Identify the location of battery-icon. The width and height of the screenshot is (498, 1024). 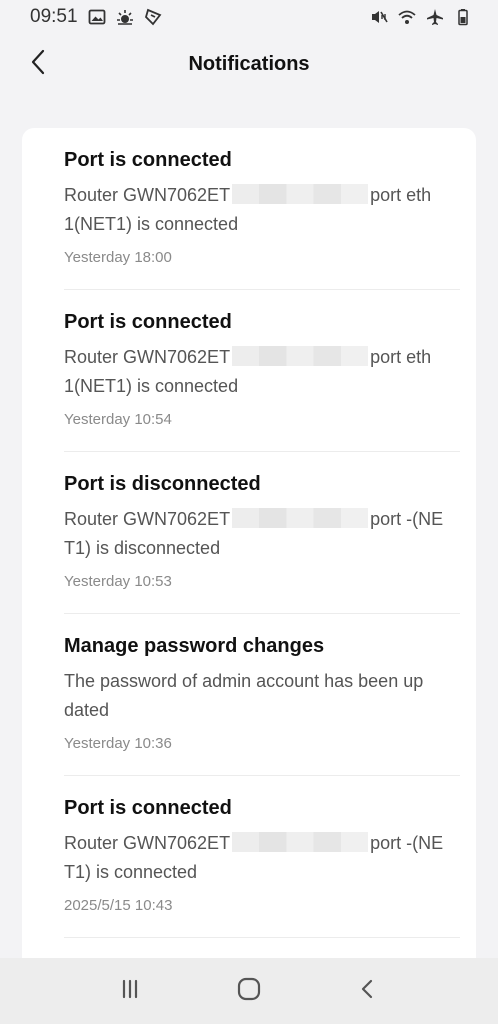
(463, 17).